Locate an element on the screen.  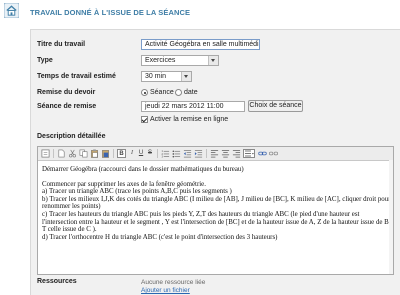
strike-button: S is located at coordinates (150, 153).